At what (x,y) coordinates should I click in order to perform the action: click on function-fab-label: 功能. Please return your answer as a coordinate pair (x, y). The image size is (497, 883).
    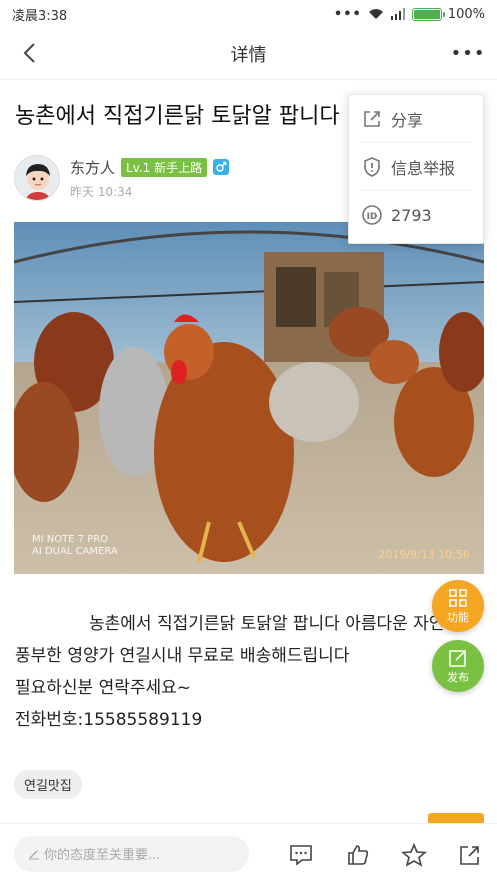
    Looking at the image, I should click on (458, 617).